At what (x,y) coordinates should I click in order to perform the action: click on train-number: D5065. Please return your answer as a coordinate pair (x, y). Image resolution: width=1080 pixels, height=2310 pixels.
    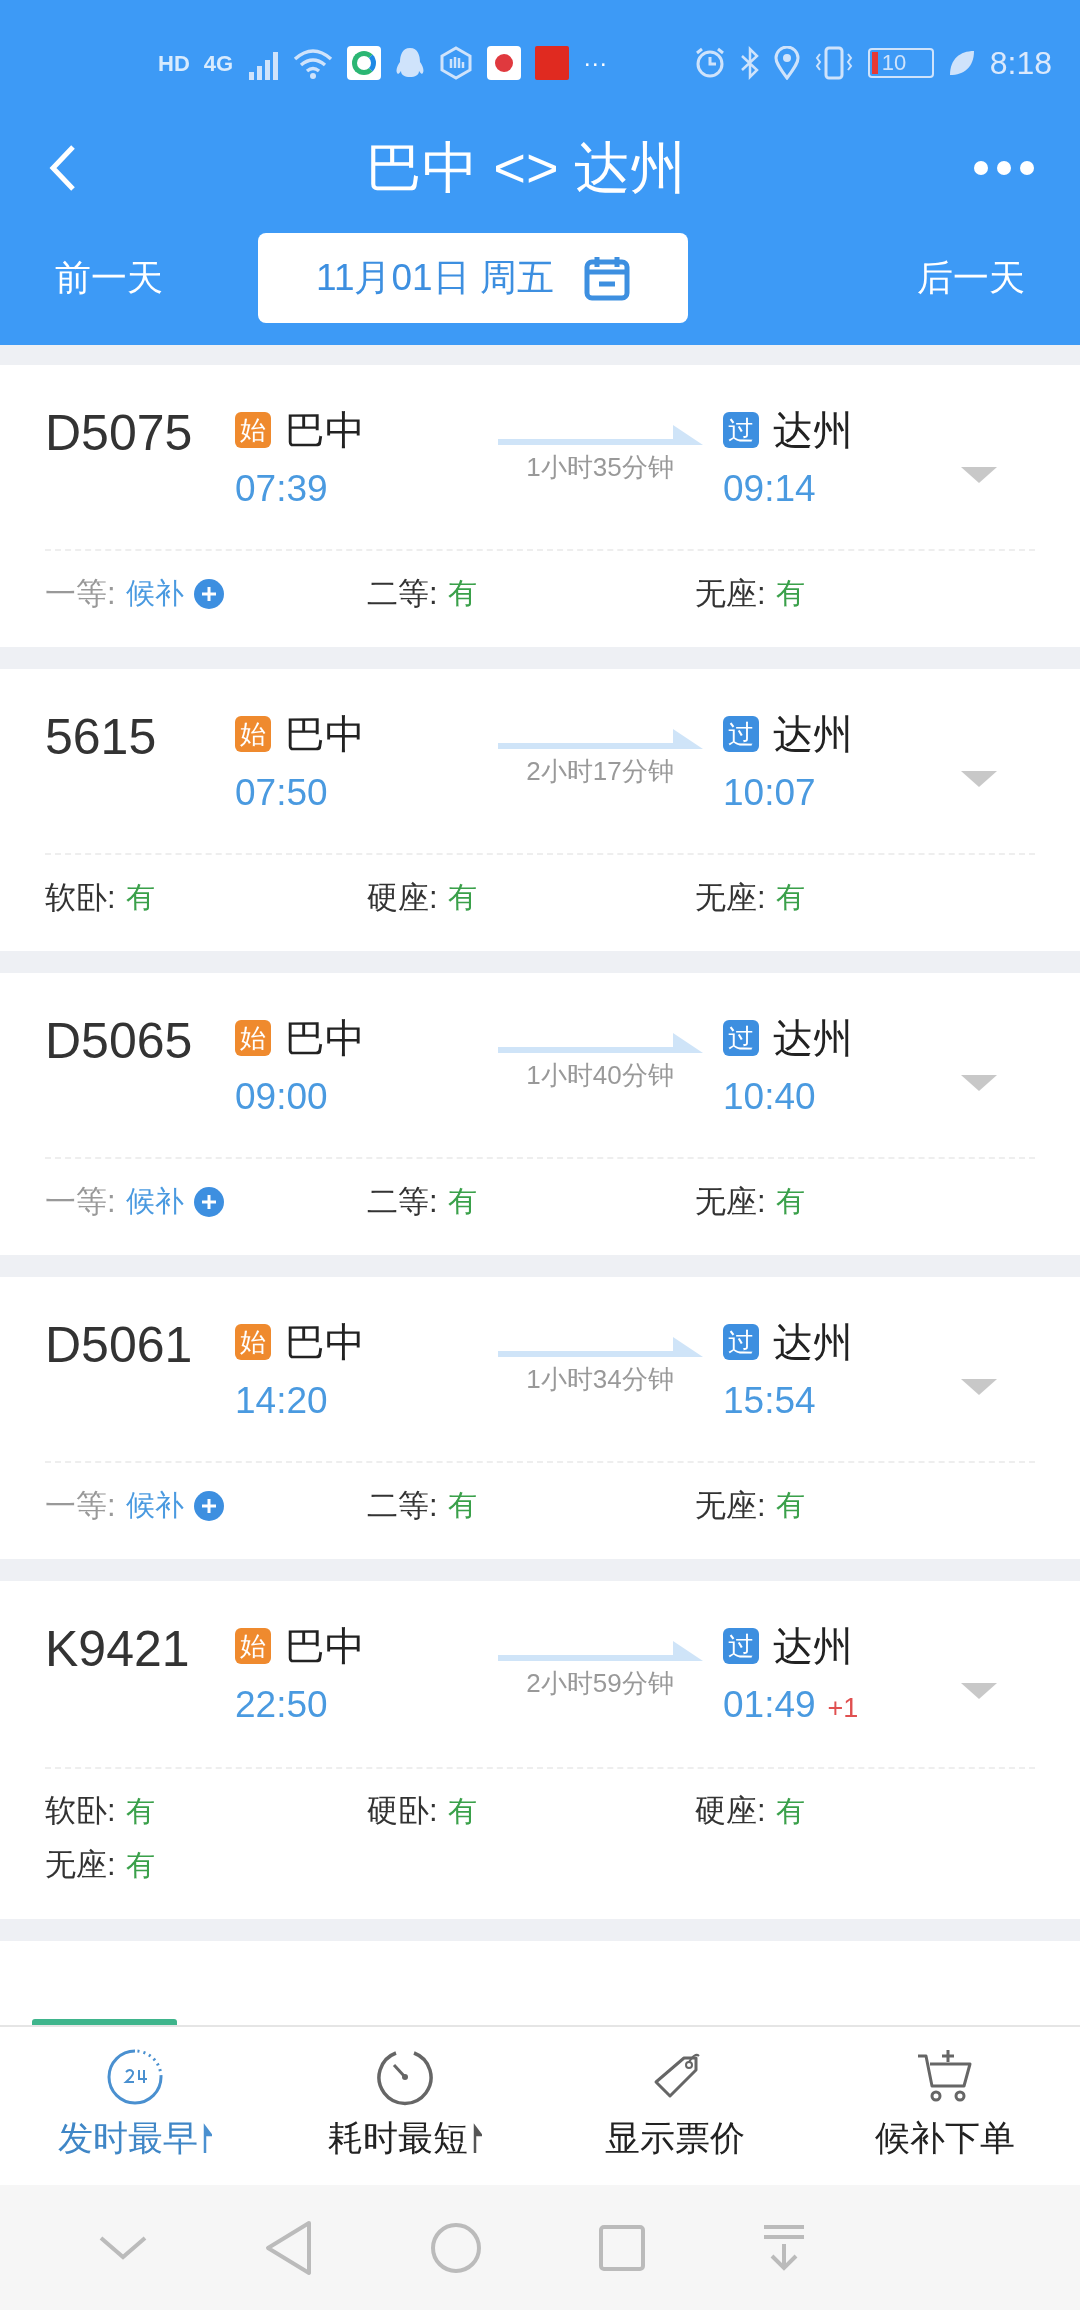
    Looking at the image, I should click on (119, 1041).